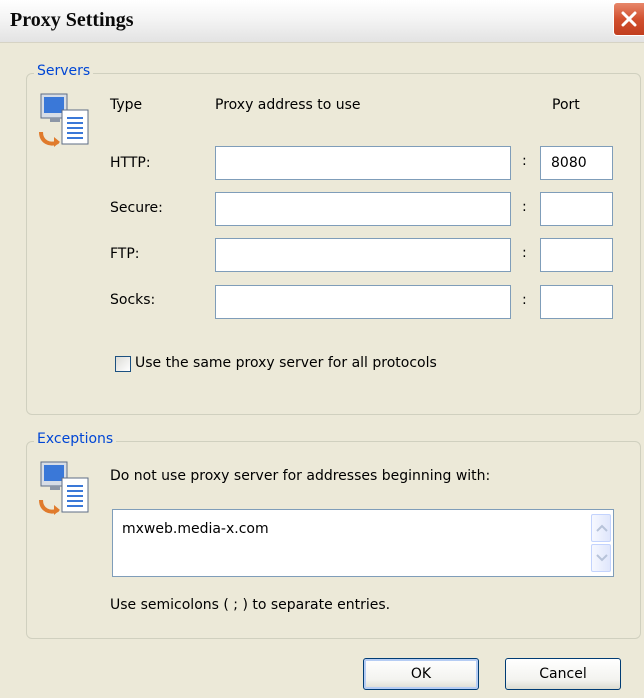 This screenshot has height=698, width=644. What do you see at coordinates (126, 105) in the screenshot?
I see `type-header: Type` at bounding box center [126, 105].